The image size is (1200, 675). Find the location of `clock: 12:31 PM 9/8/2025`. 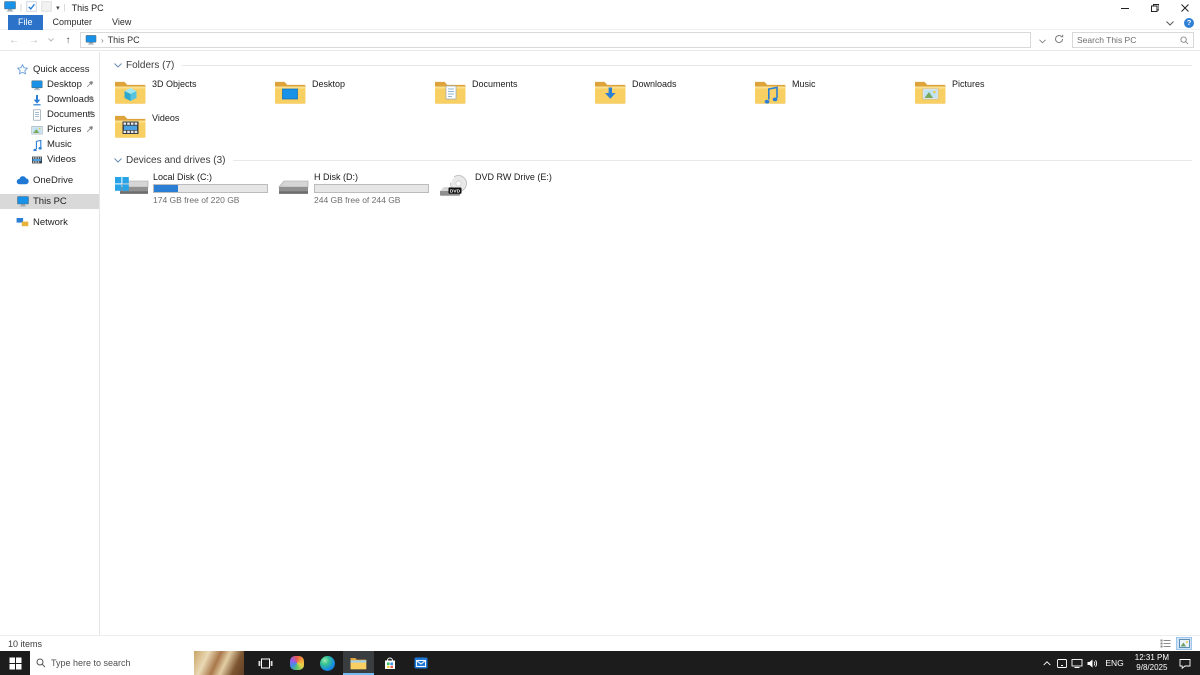

clock: 12:31 PM 9/8/2025 is located at coordinates (1152, 662).